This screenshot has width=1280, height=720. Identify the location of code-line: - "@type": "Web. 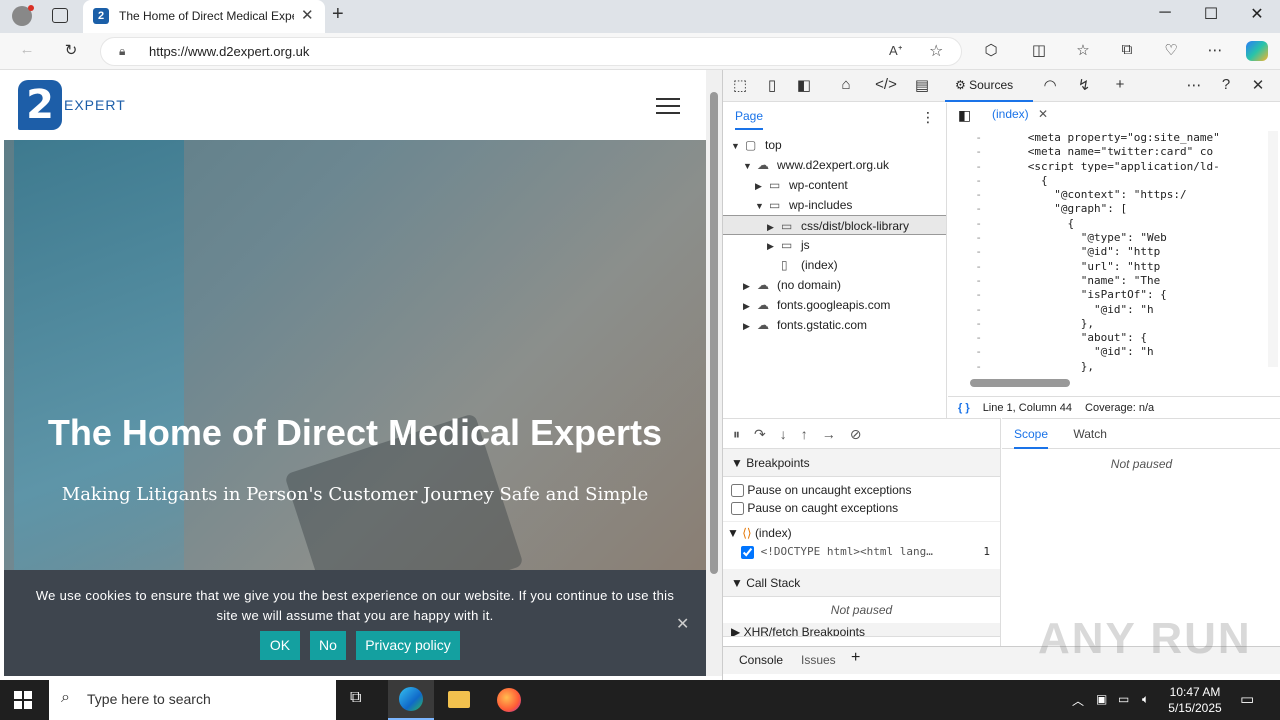
(1114, 238).